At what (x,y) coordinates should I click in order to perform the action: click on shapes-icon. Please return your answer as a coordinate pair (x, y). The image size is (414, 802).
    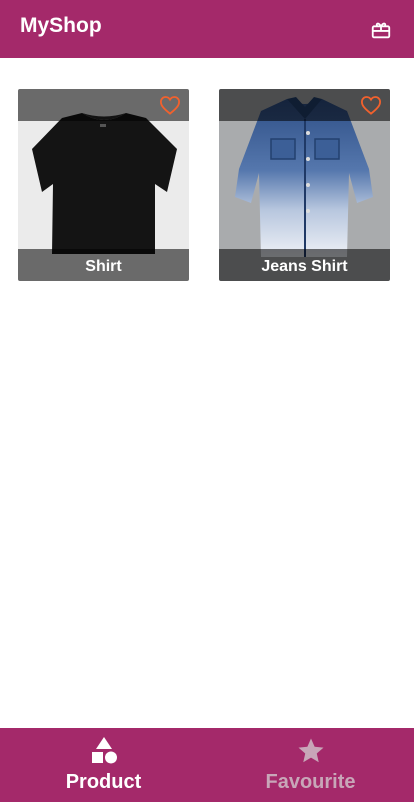
    Looking at the image, I should click on (104, 751).